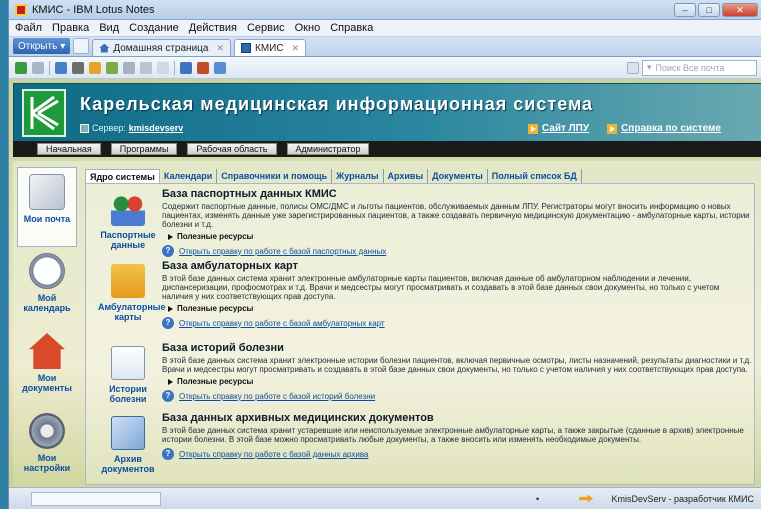  I want to click on left-nav-calendar: Мой календарь, so click(47, 287).